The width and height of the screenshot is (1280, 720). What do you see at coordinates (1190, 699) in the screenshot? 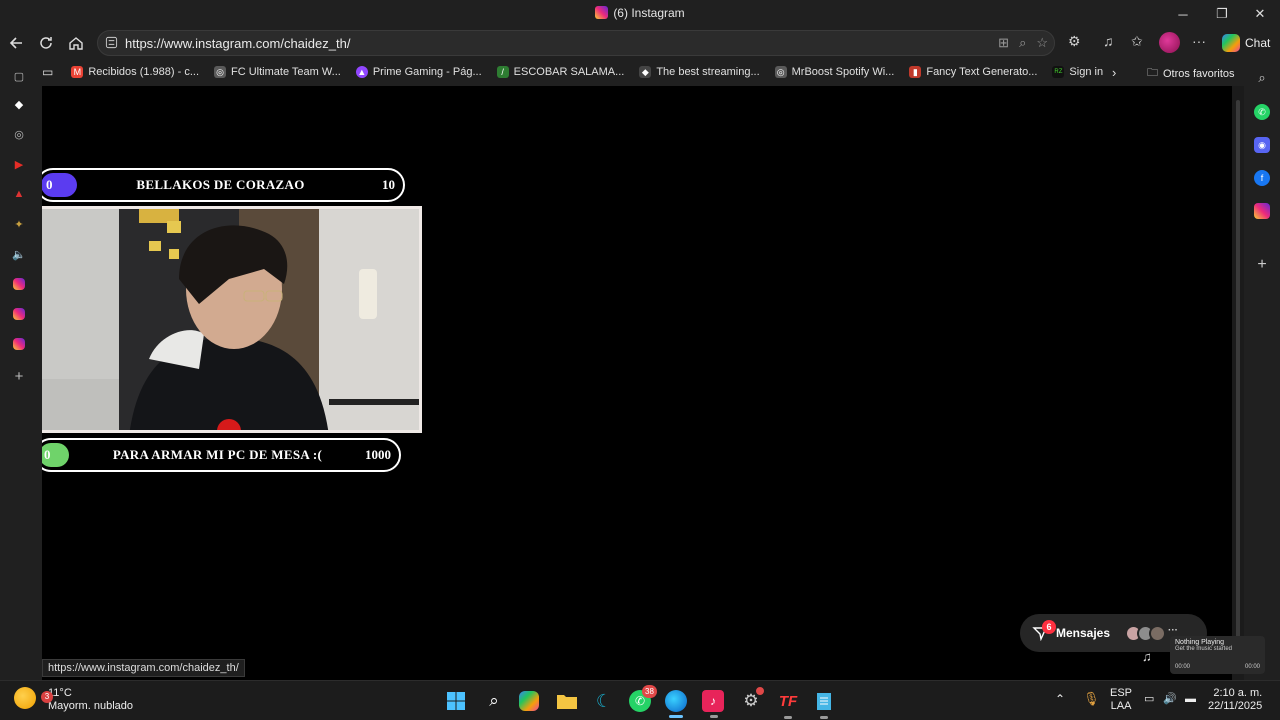
I see `battery-icon: ▬` at bounding box center [1190, 699].